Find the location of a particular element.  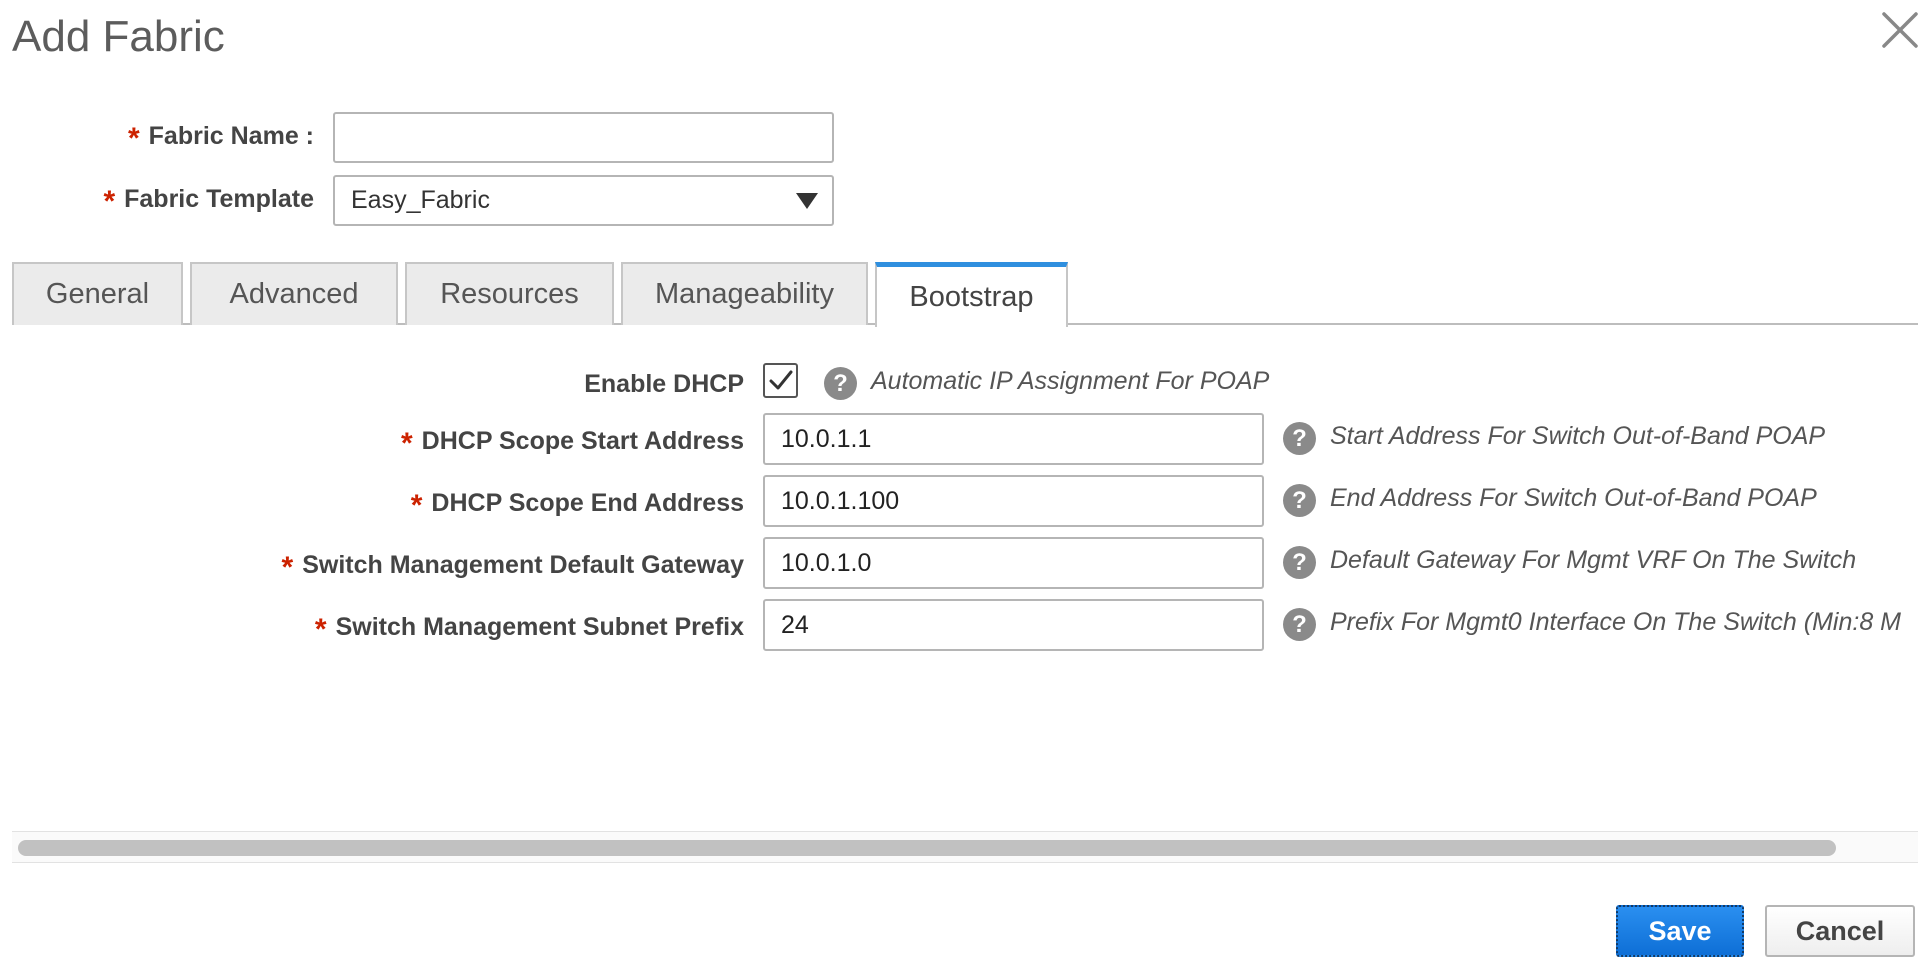

tab-manageability: Manageability is located at coordinates (744, 293).